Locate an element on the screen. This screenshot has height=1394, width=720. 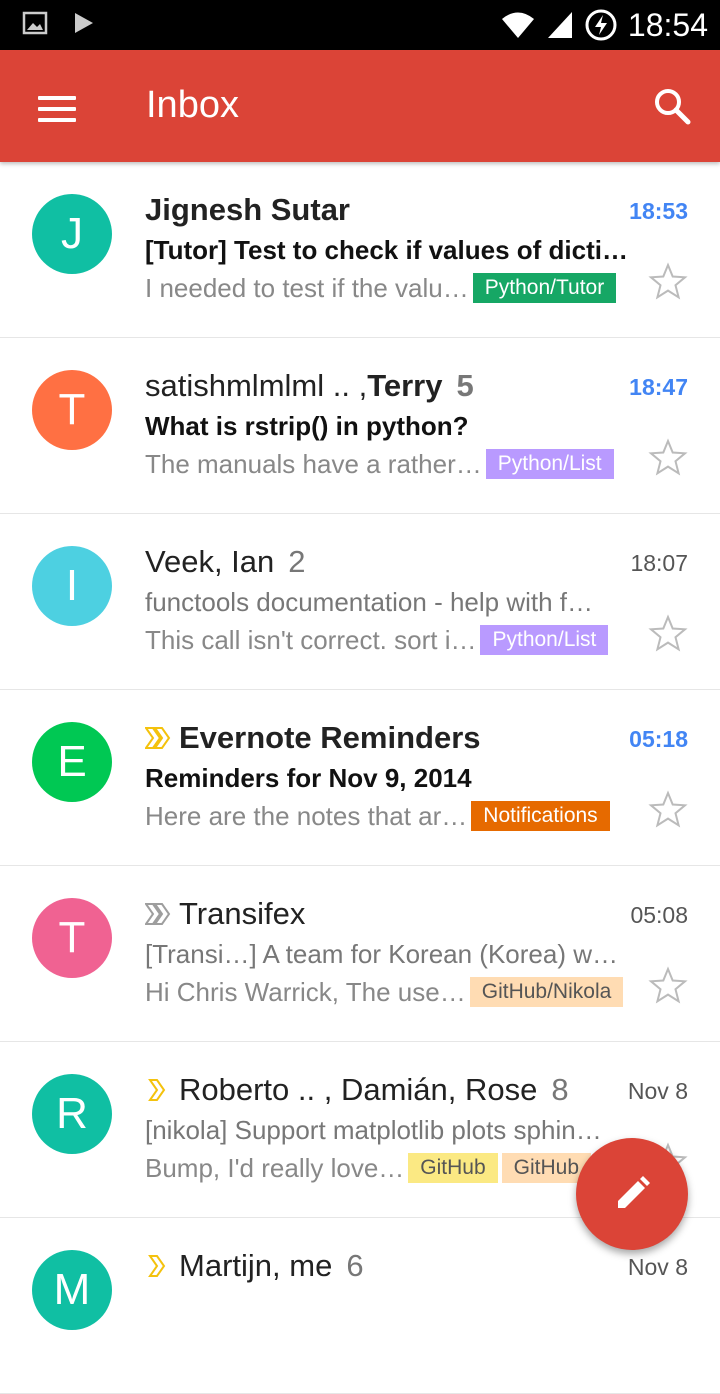
signal-icon is located at coordinates (559, 25).